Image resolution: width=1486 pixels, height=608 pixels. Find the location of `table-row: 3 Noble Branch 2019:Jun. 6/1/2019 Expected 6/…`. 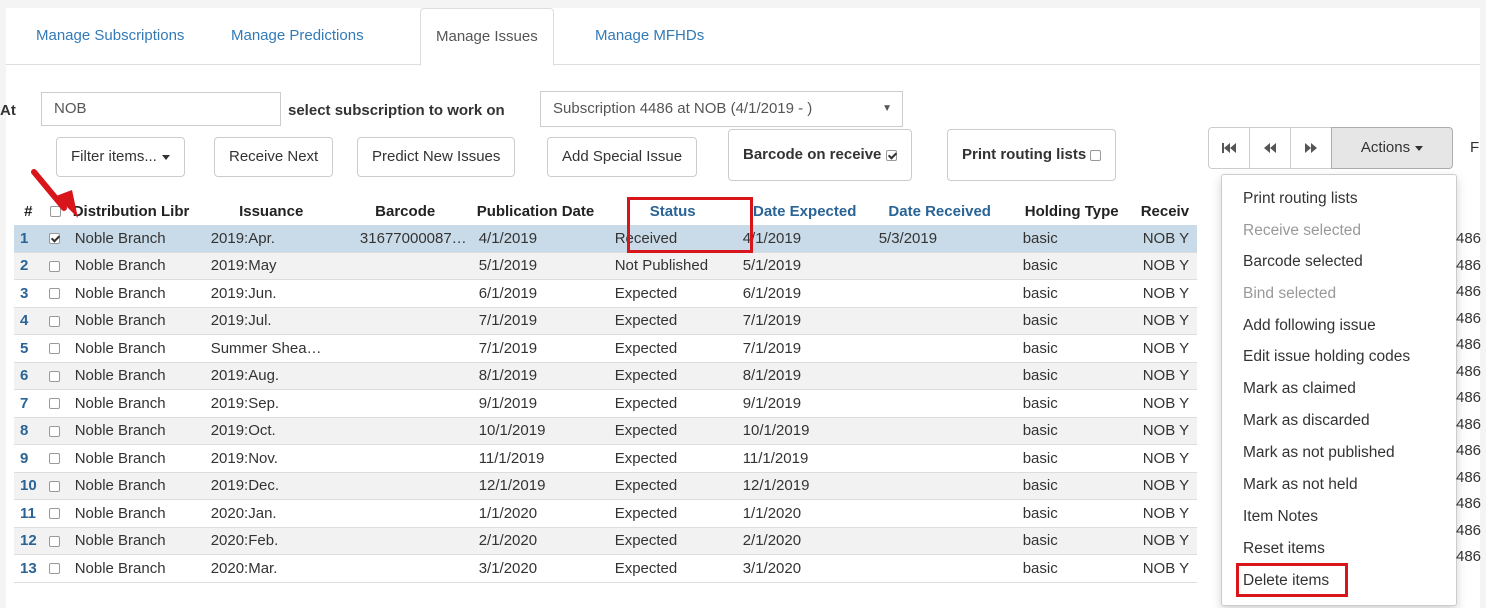

table-row: 3 Noble Branch 2019:Jun. 6/1/2019 Expected 6/… is located at coordinates (605, 293).